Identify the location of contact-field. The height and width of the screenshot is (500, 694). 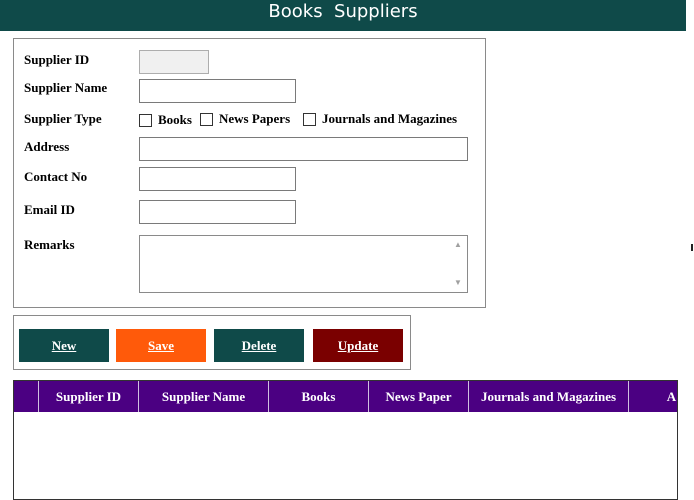
(217, 179).